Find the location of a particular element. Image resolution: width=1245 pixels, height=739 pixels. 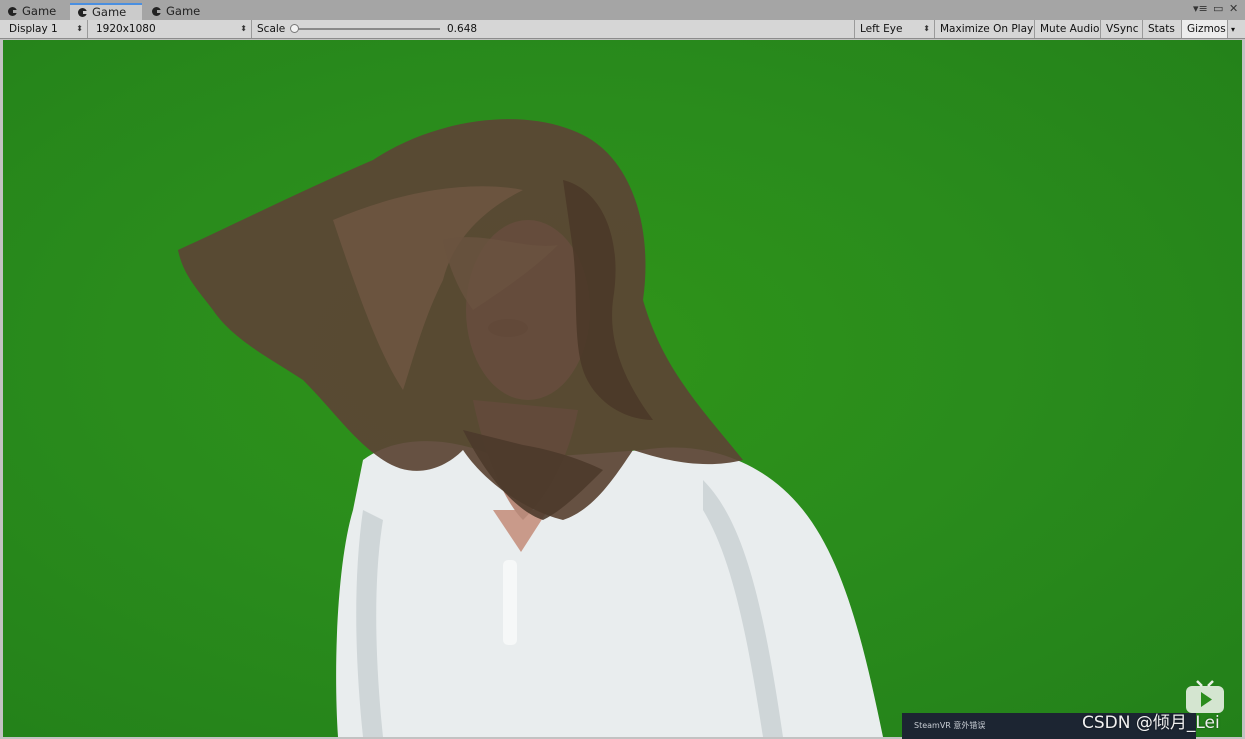

gizmos-dropdown: ▾ is located at coordinates (1234, 29).